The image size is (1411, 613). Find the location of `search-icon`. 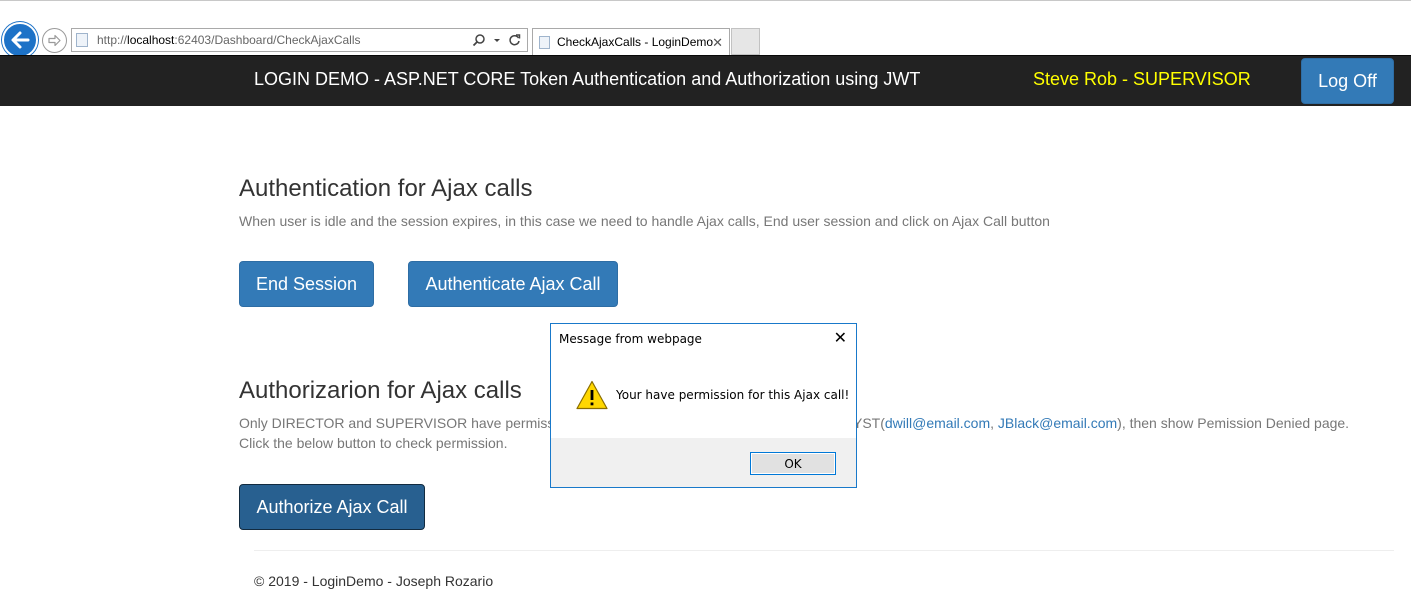

search-icon is located at coordinates (479, 40).